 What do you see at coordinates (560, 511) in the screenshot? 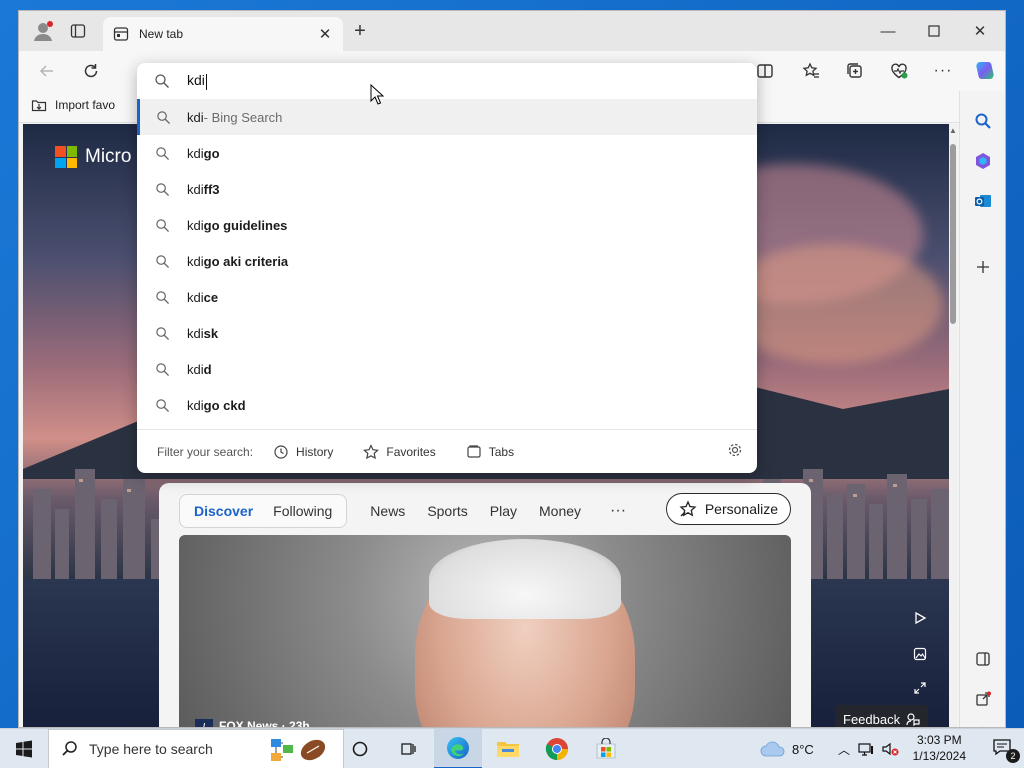
I see `tab-money: Money` at bounding box center [560, 511].